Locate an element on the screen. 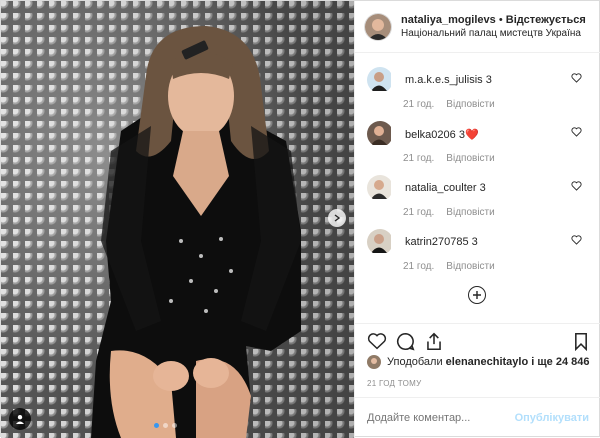  comment-item: natalia_coulter 3 21 год. Відповісти is located at coordinates (479, 196).